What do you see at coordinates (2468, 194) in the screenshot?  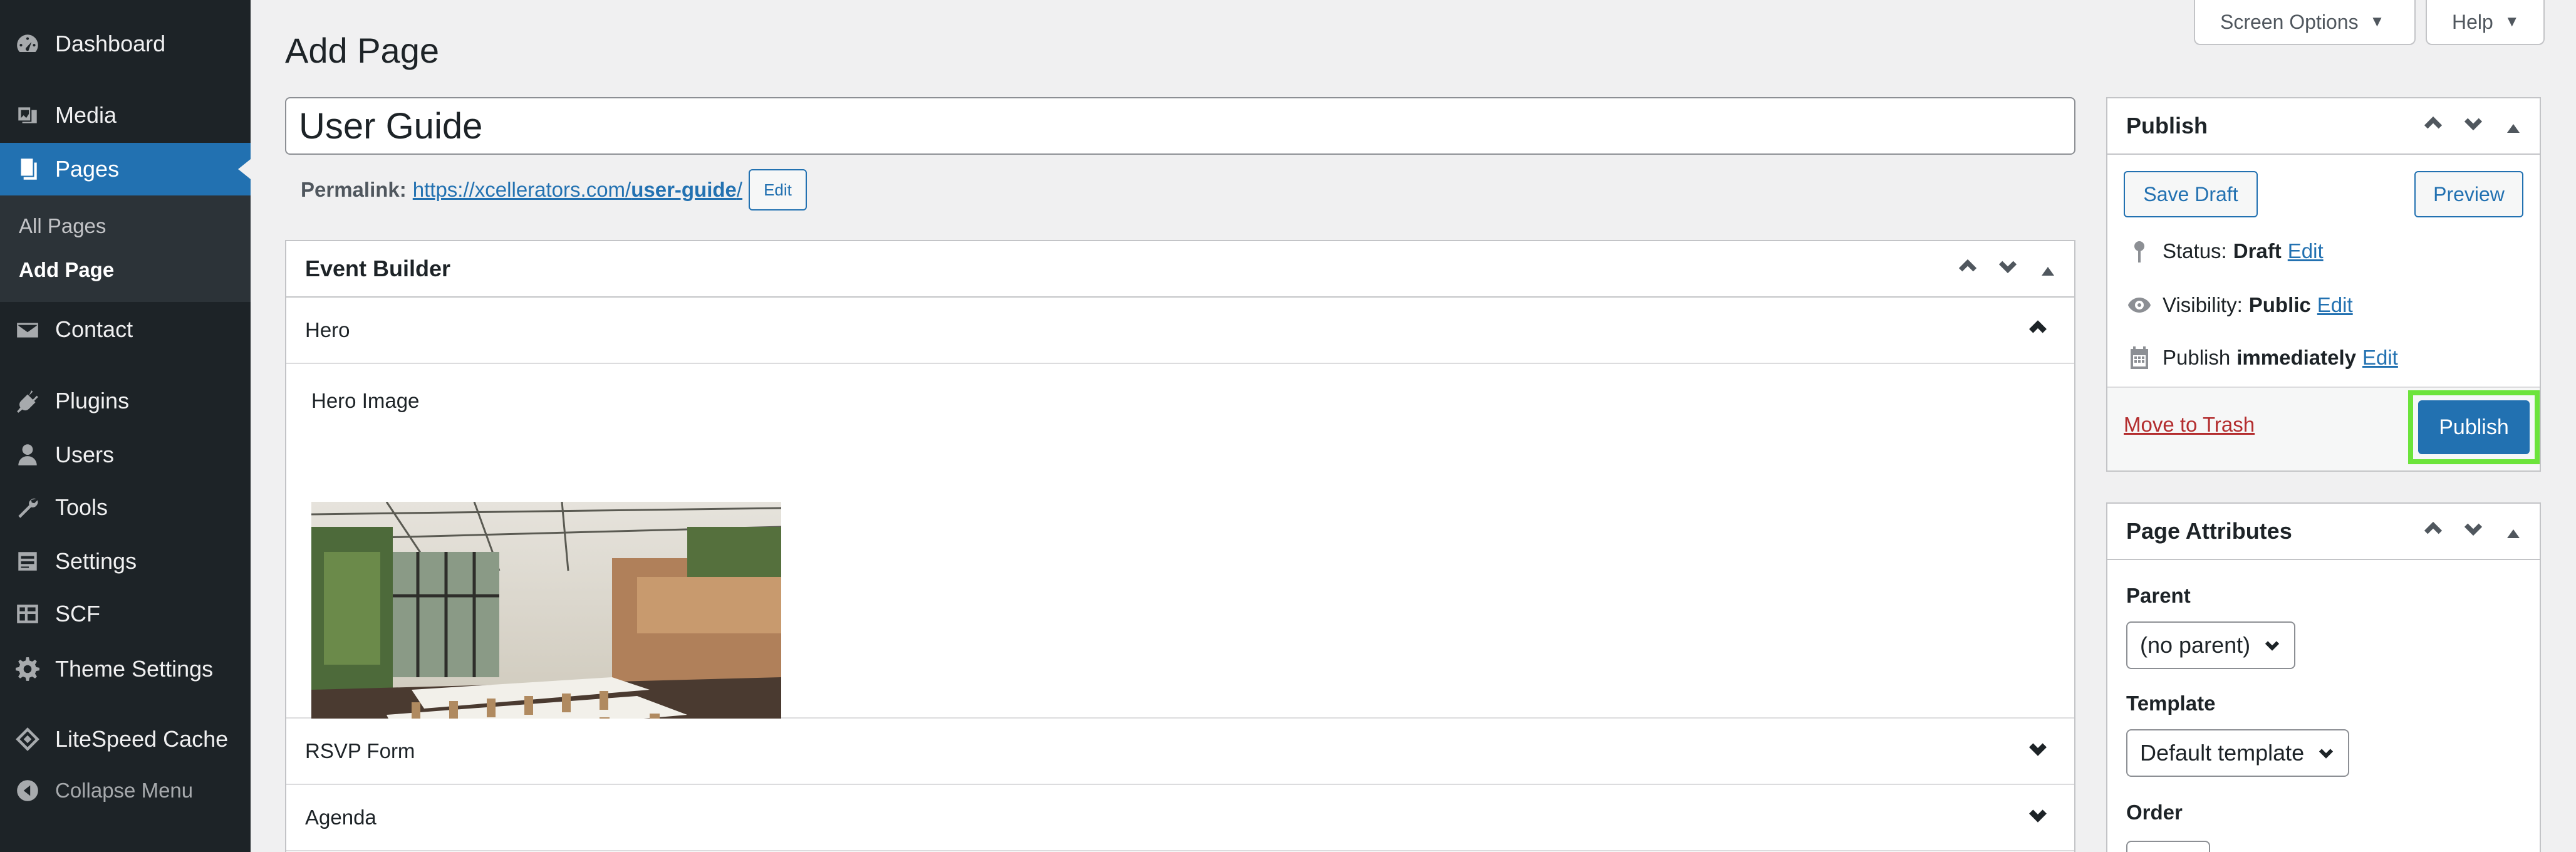 I see `preview-button: Preview` at bounding box center [2468, 194].